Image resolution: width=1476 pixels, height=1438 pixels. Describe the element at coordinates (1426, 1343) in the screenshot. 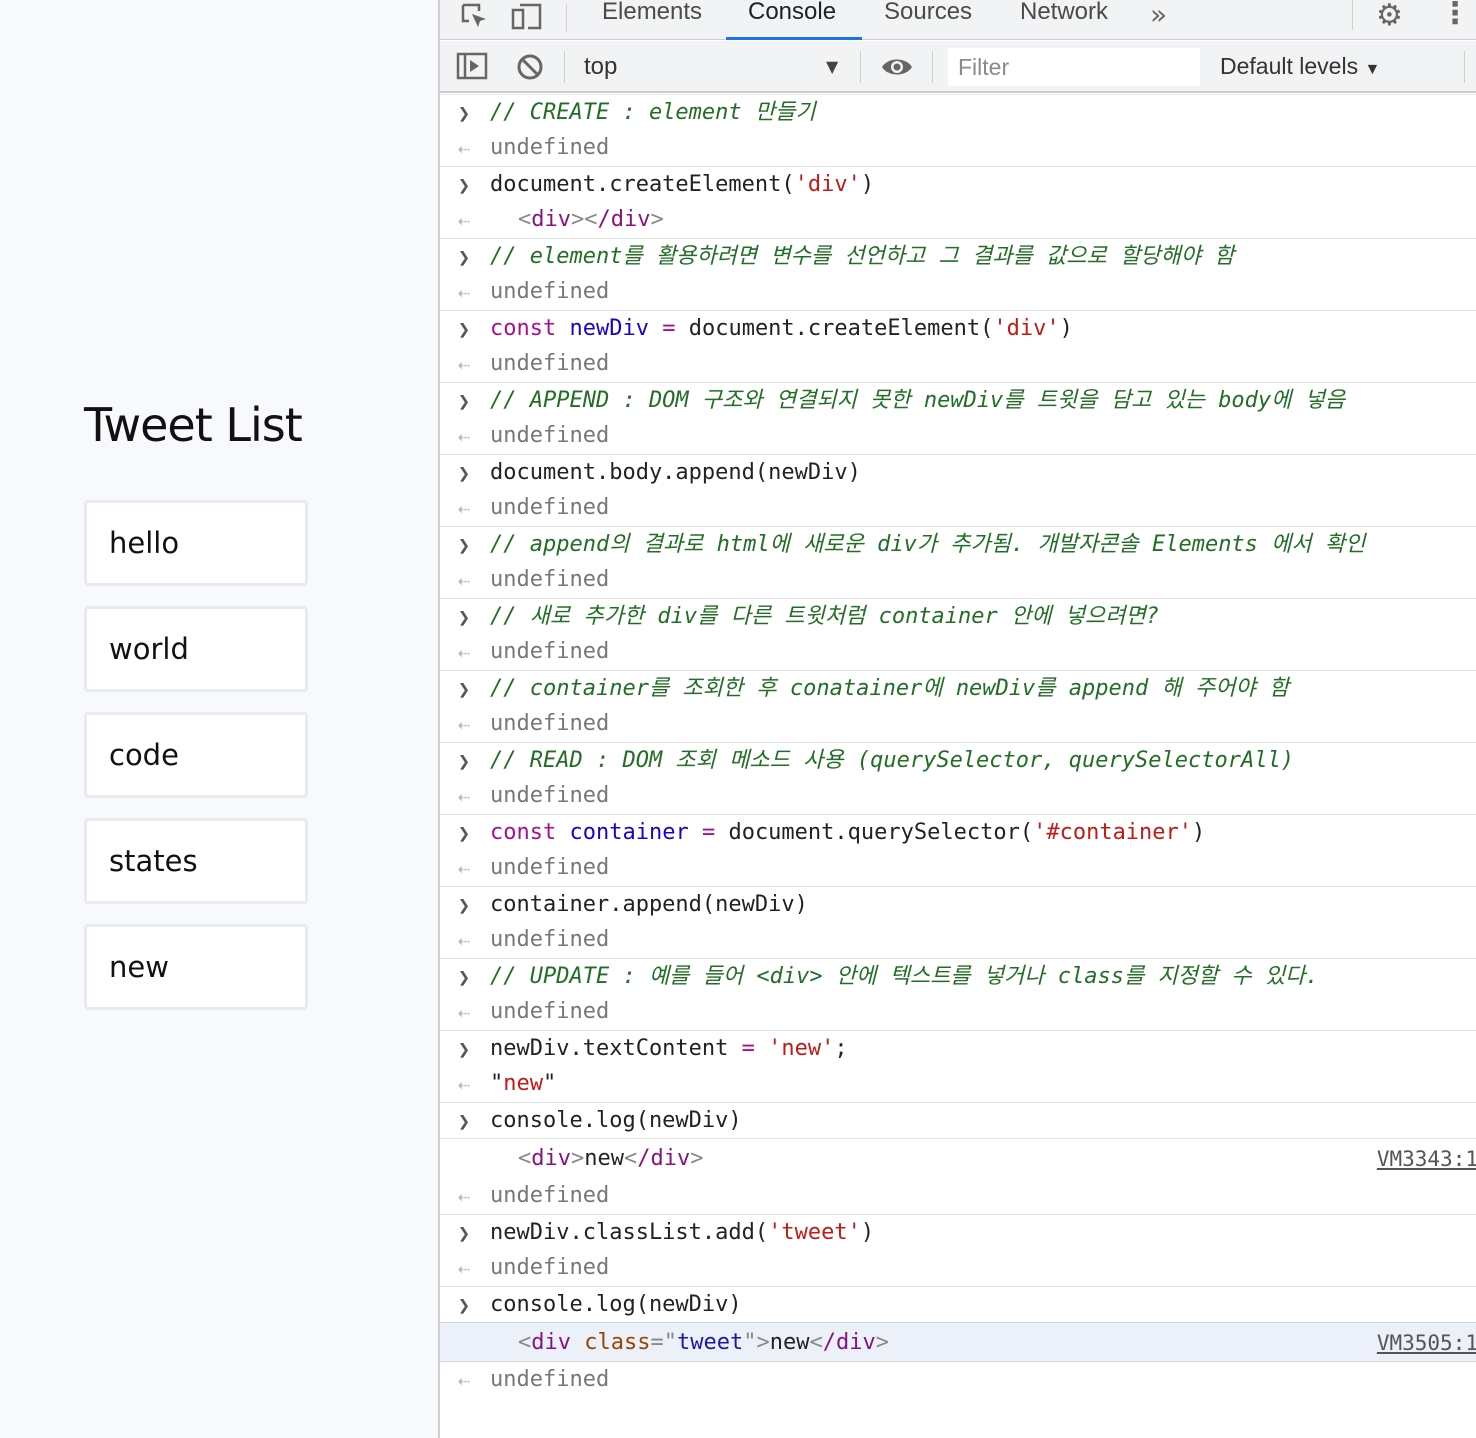

I see `source-link: VM3505:1` at that location.